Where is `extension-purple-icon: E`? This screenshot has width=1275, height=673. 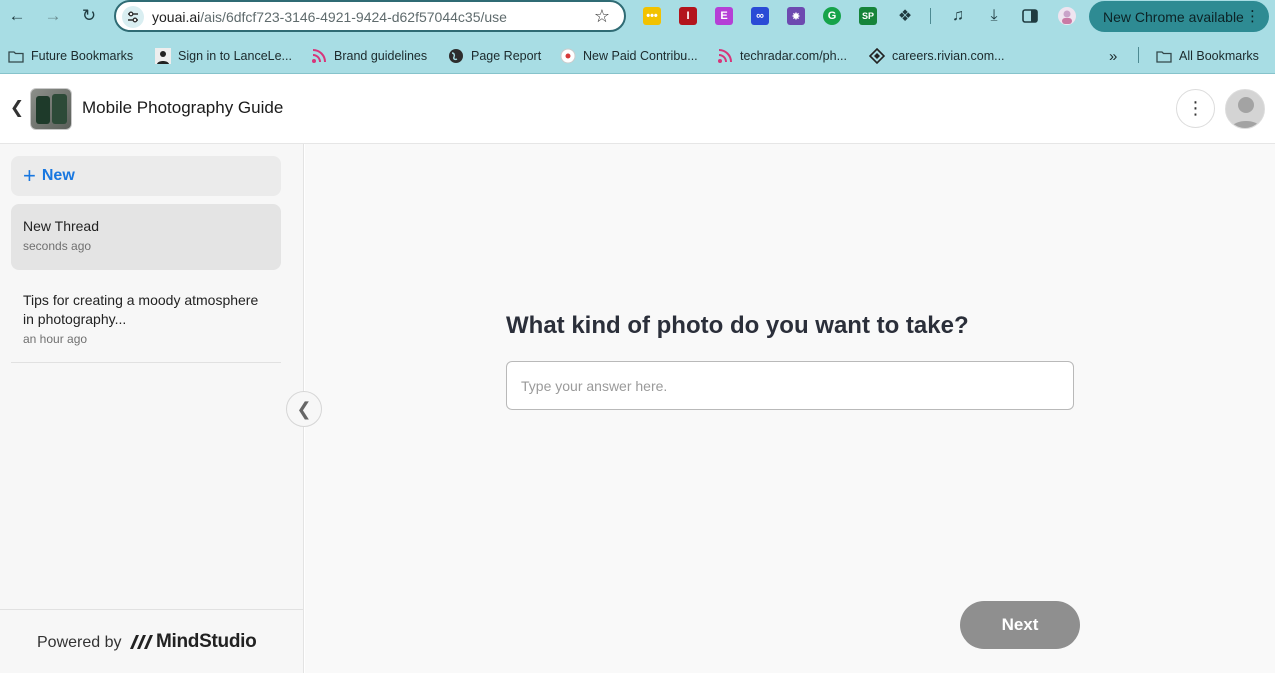 extension-purple-icon: E is located at coordinates (724, 16).